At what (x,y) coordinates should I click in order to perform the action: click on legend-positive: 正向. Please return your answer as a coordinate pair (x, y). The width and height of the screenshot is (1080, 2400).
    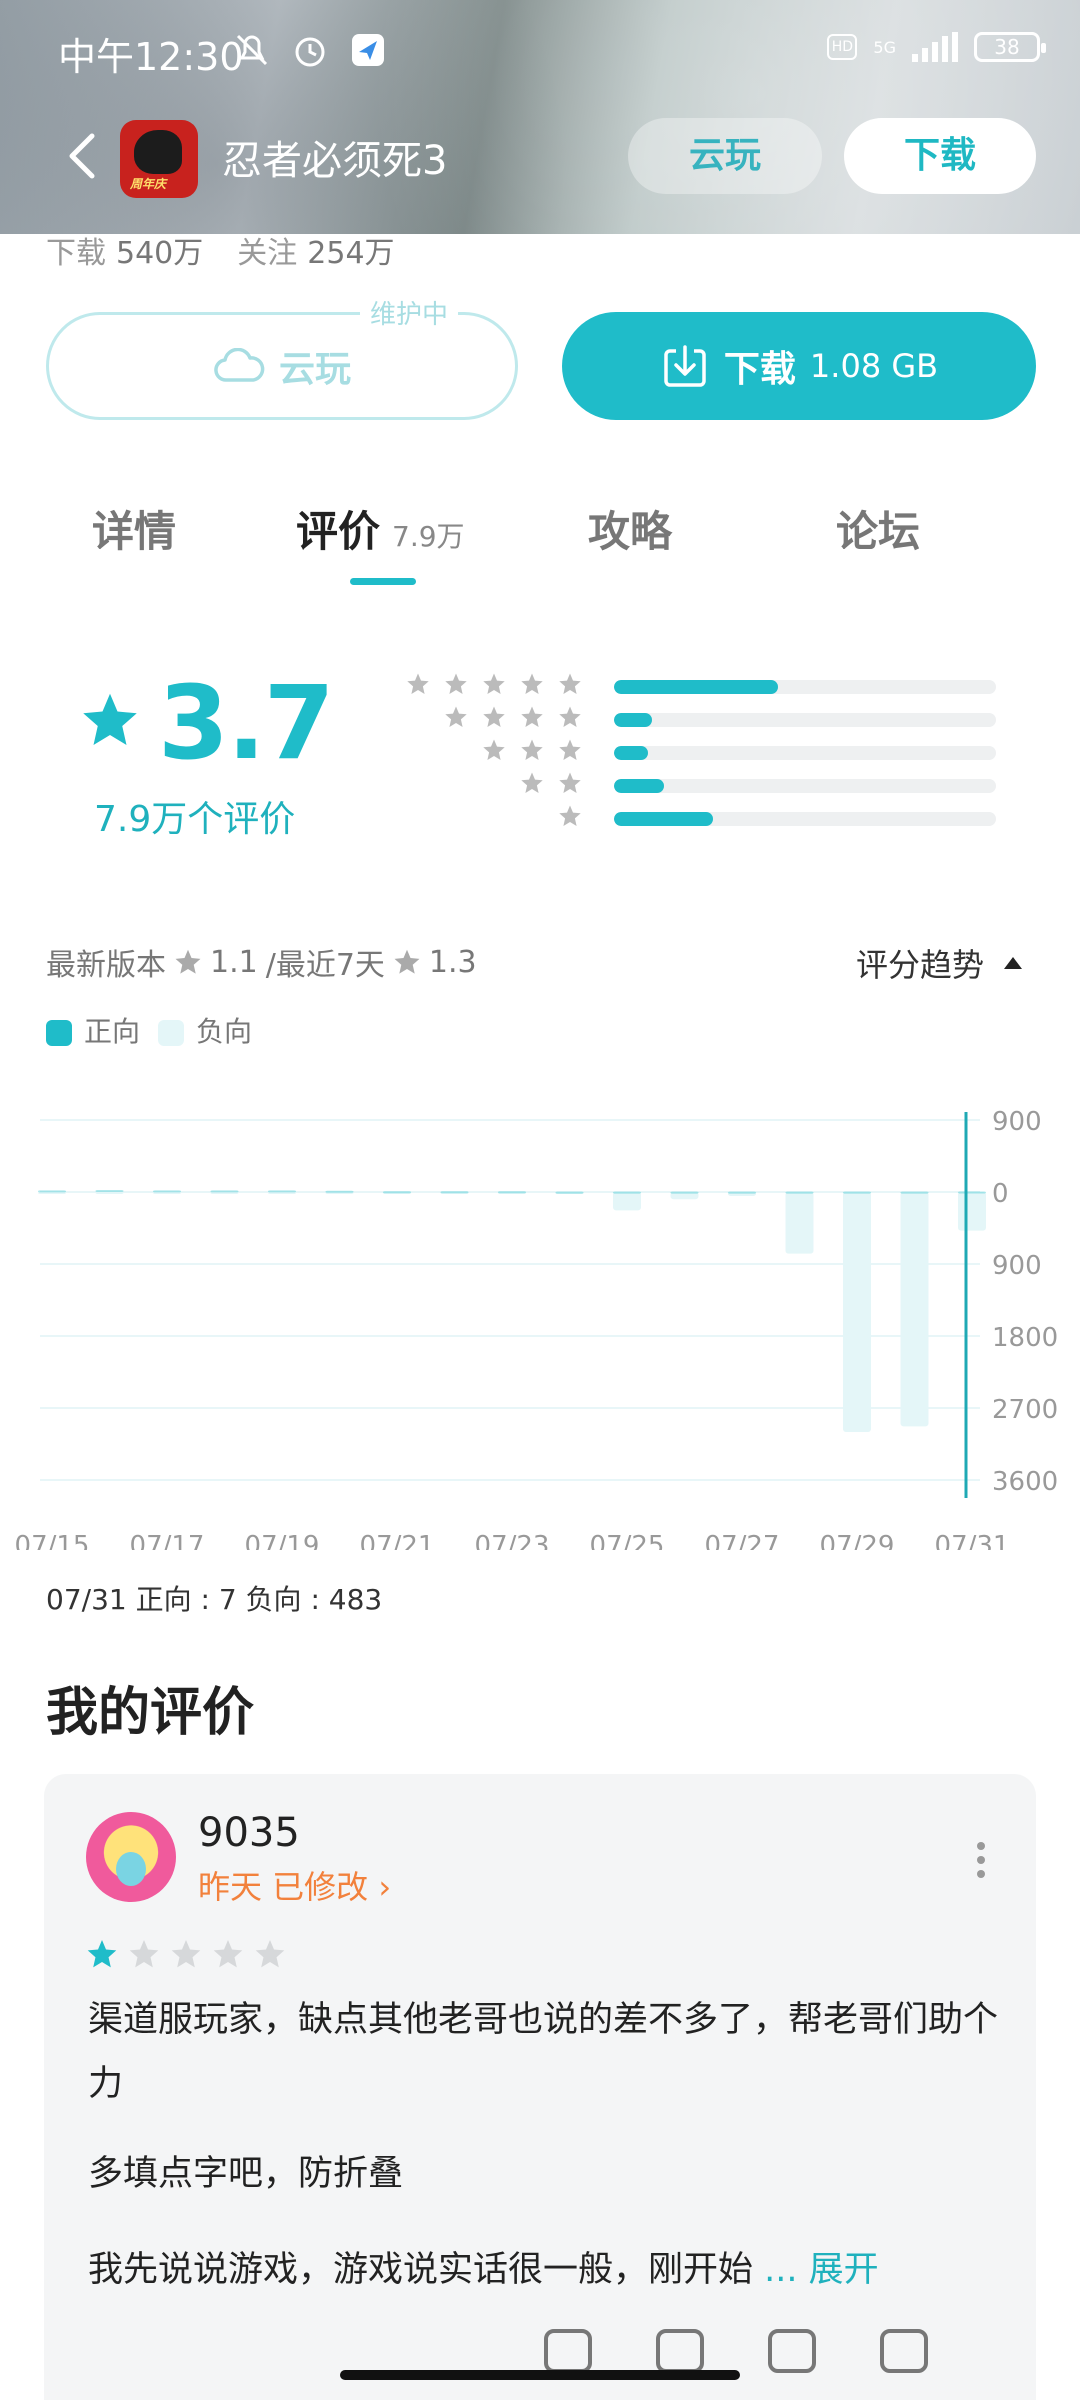
    Looking at the image, I should click on (93, 1030).